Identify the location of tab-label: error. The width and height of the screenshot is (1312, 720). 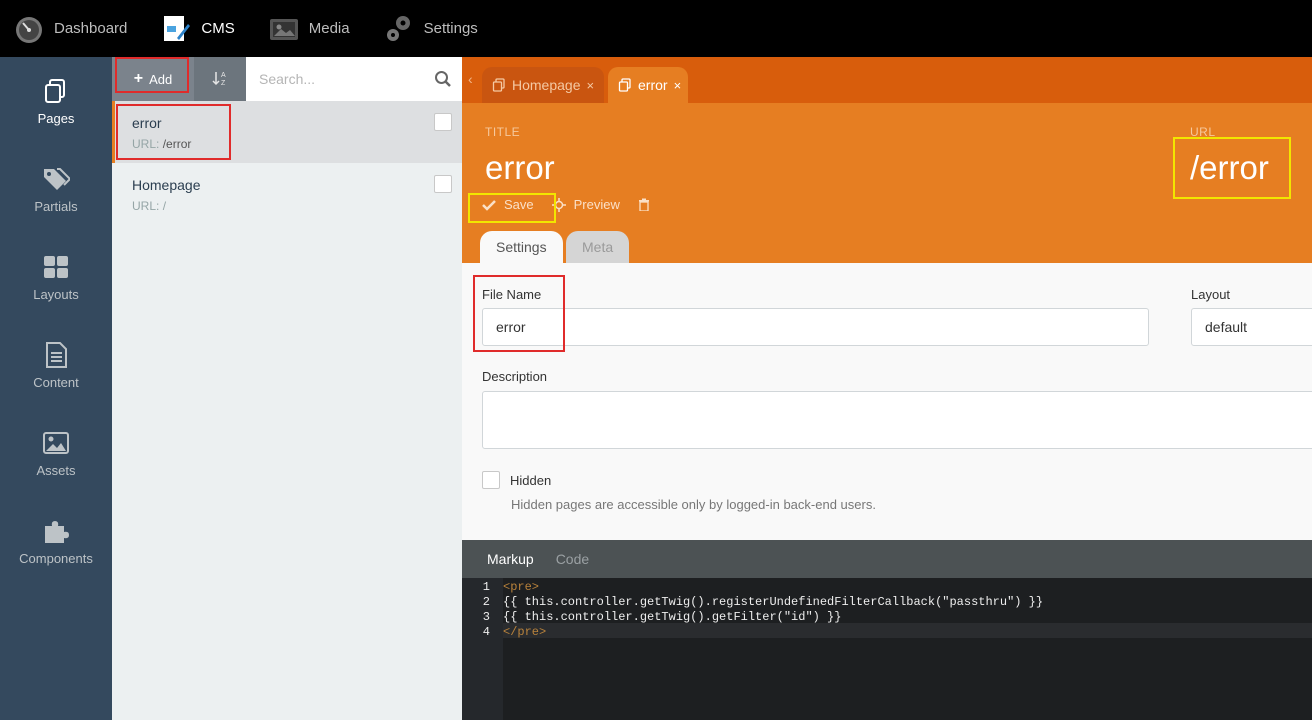
(653, 85).